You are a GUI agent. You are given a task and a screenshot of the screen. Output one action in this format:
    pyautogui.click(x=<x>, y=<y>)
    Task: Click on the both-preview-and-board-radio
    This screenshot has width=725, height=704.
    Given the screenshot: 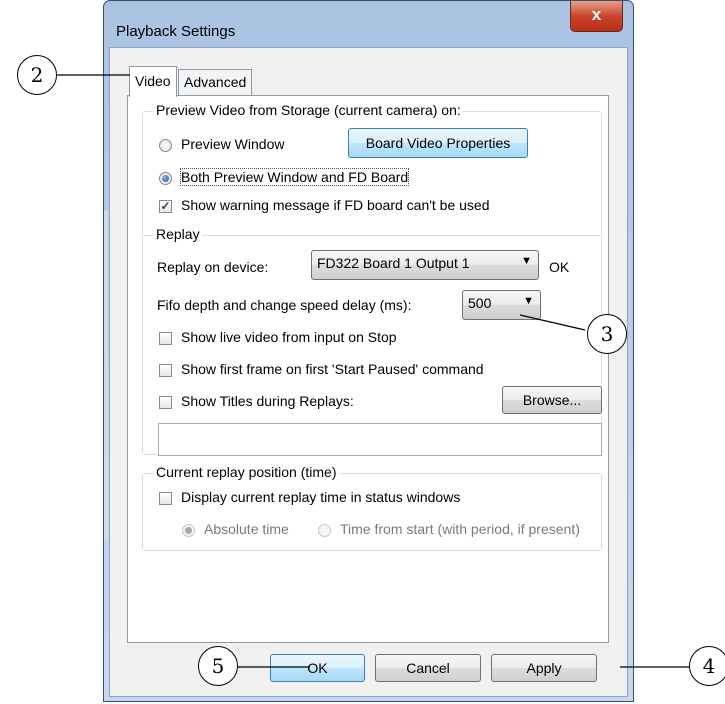 What is the action you would take?
    pyautogui.click(x=165, y=178)
    